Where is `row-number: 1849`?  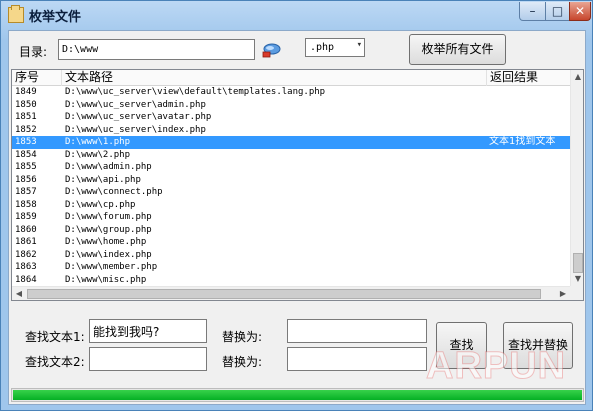 row-number: 1849 is located at coordinates (26, 92).